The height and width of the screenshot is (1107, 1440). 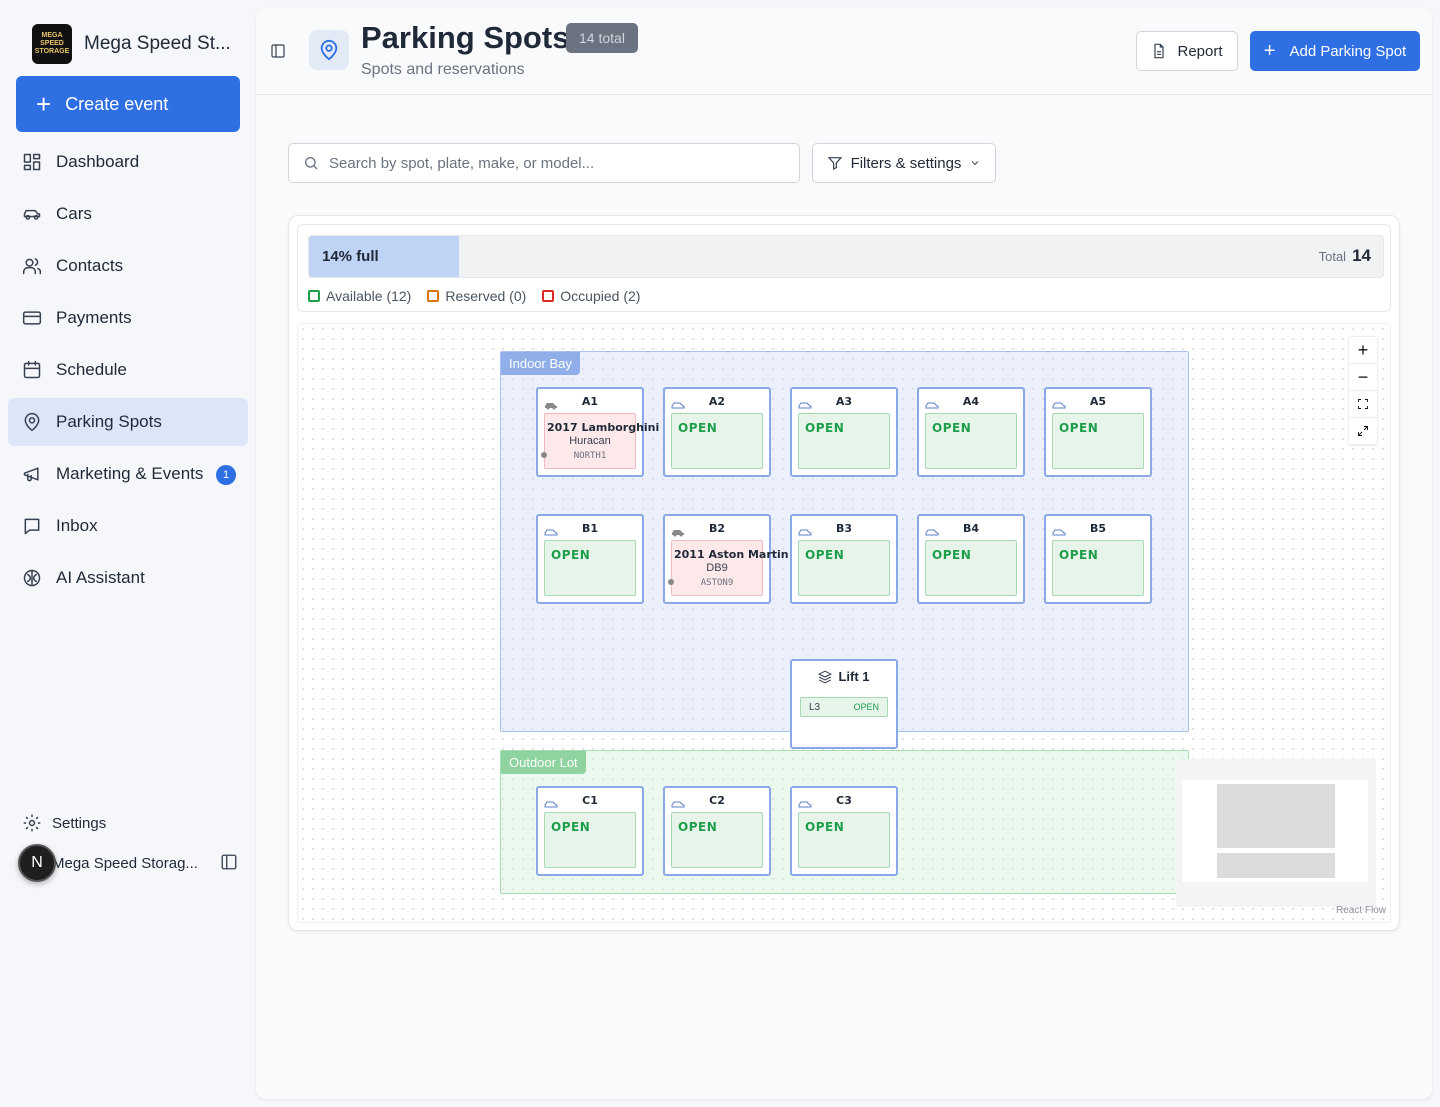 I want to click on filters-settings-button: Filters & settings, so click(x=904, y=163).